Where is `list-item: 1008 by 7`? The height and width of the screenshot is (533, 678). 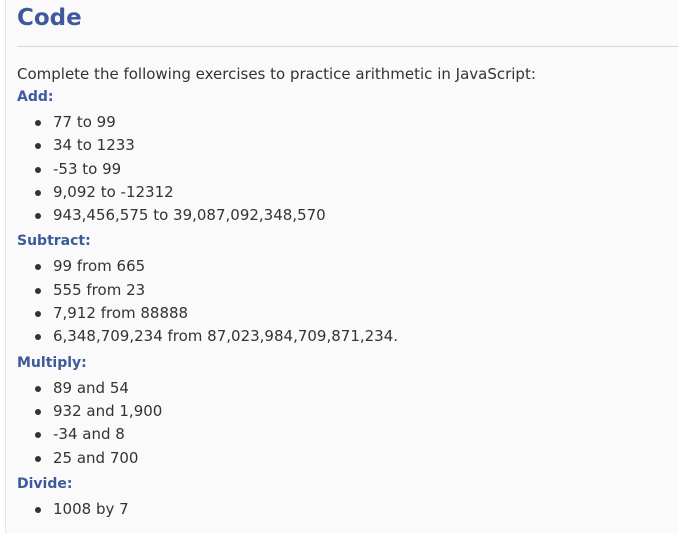
list-item: 1008 by 7 is located at coordinates (347, 509).